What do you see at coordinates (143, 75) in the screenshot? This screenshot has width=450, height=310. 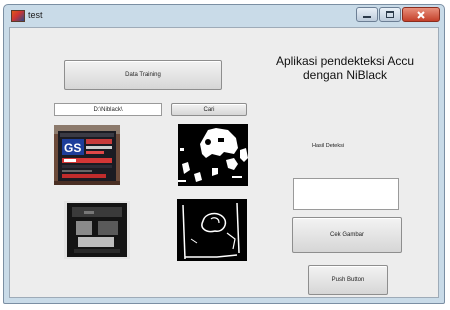 I see `data-training-button: Data Training` at bounding box center [143, 75].